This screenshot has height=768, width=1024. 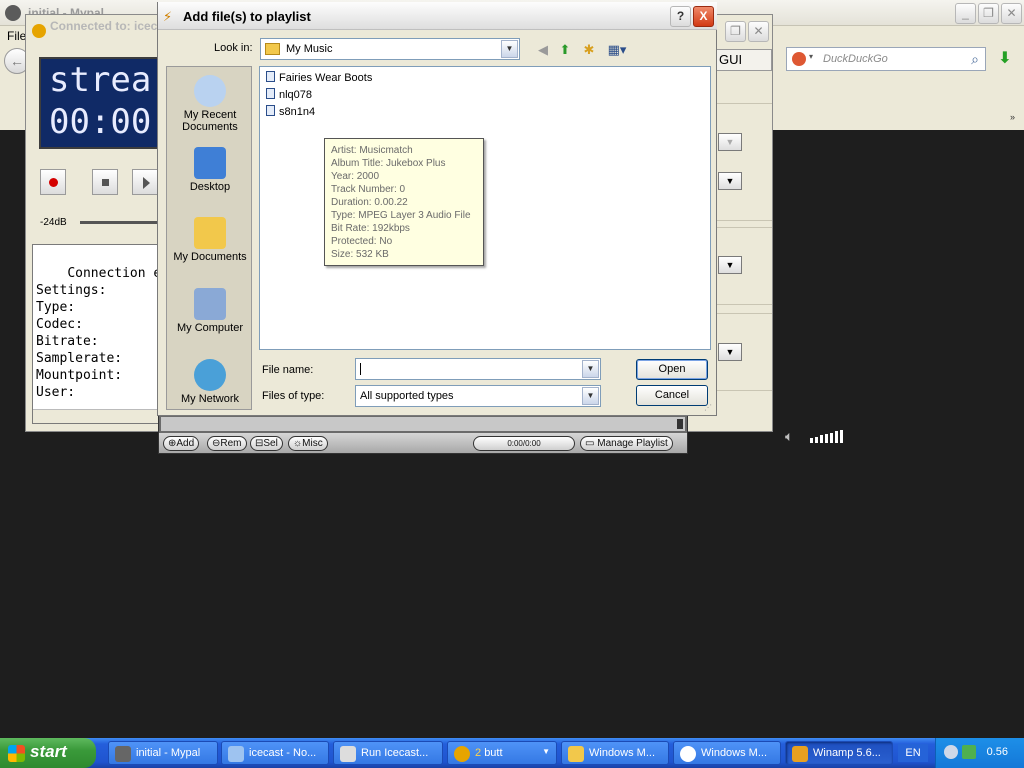 I want to click on tray-app-icon, so click(x=951, y=752).